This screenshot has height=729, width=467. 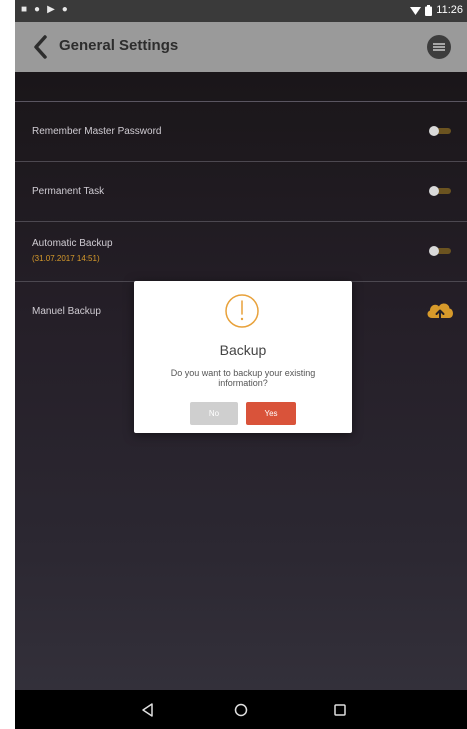 I want to click on dialog-title: Backup, so click(x=243, y=350).